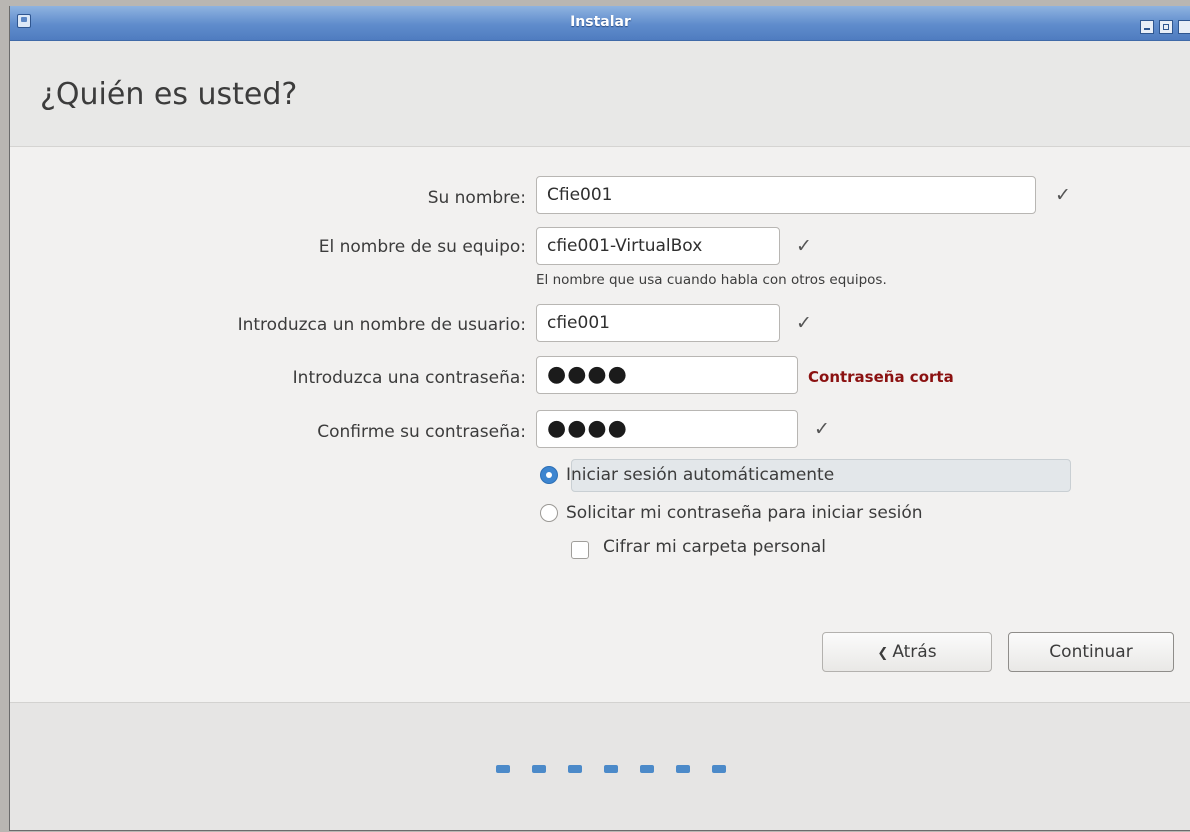 Image resolution: width=1190 pixels, height=832 pixels. Describe the element at coordinates (1147, 27) in the screenshot. I see `minimize-icon` at that location.